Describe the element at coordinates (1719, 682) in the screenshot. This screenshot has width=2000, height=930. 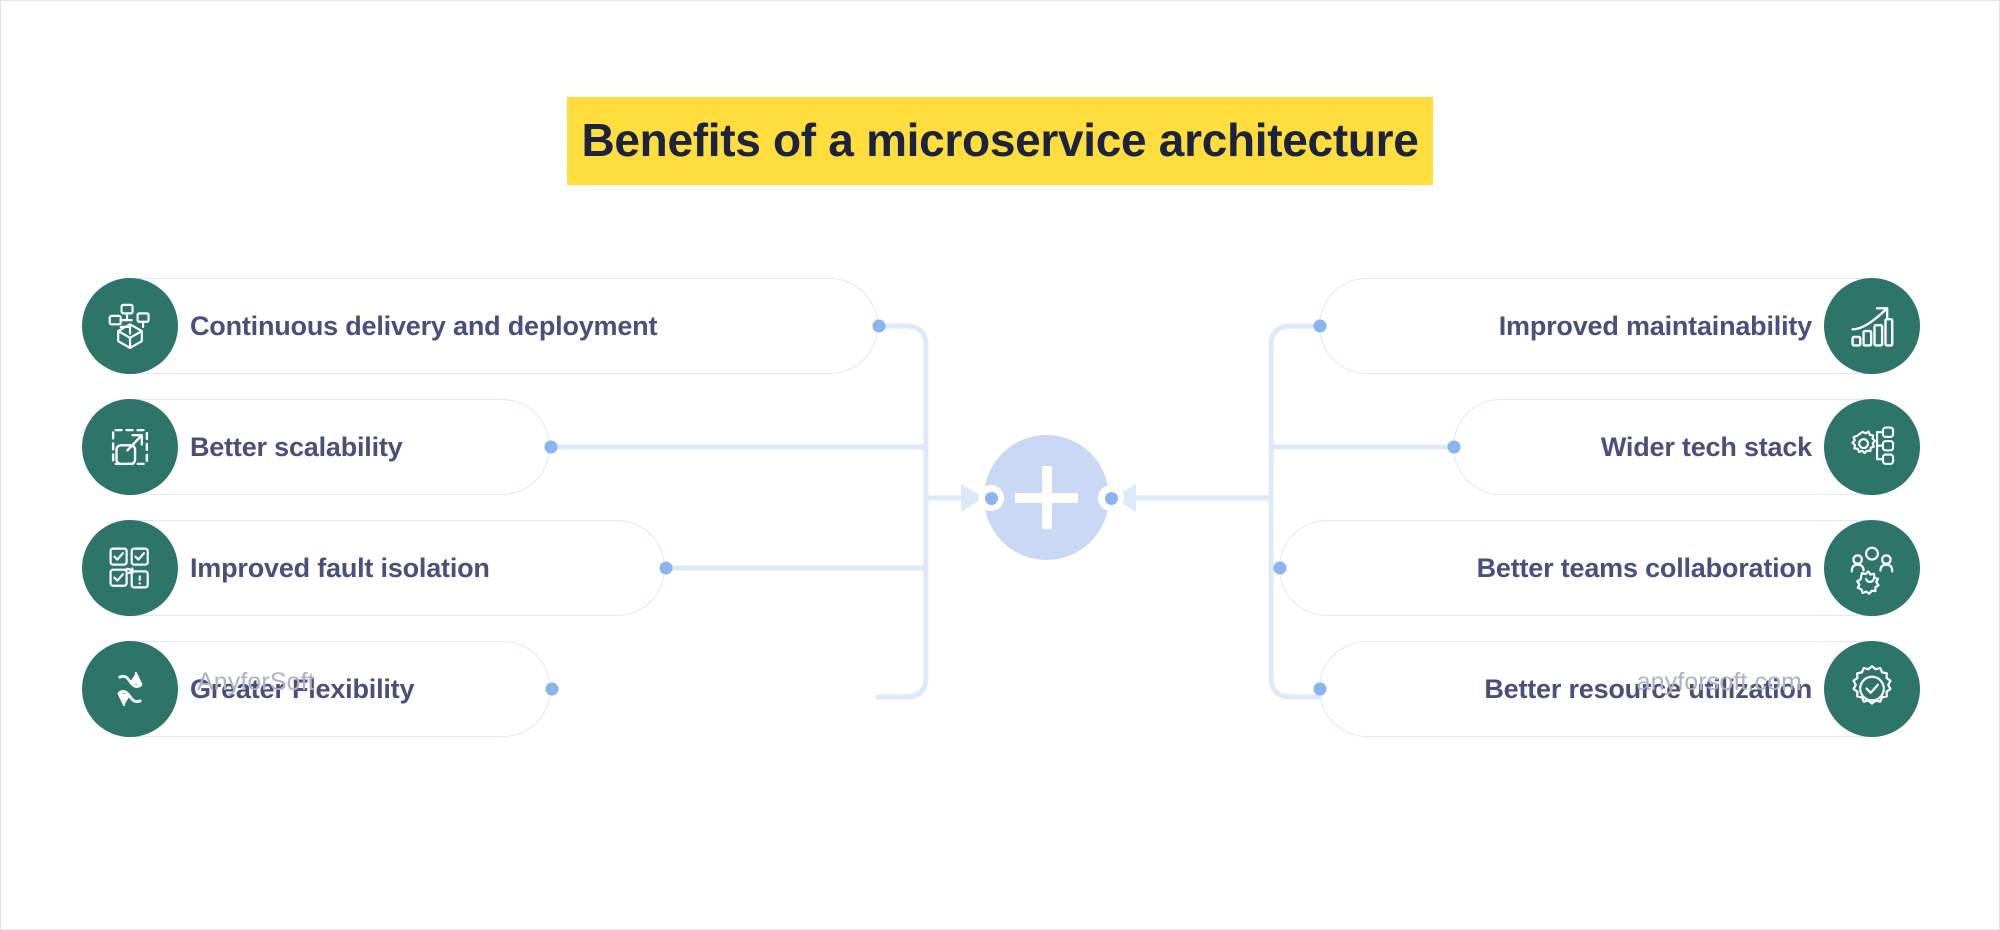
I see `website-url: anyforsoft.com` at that location.